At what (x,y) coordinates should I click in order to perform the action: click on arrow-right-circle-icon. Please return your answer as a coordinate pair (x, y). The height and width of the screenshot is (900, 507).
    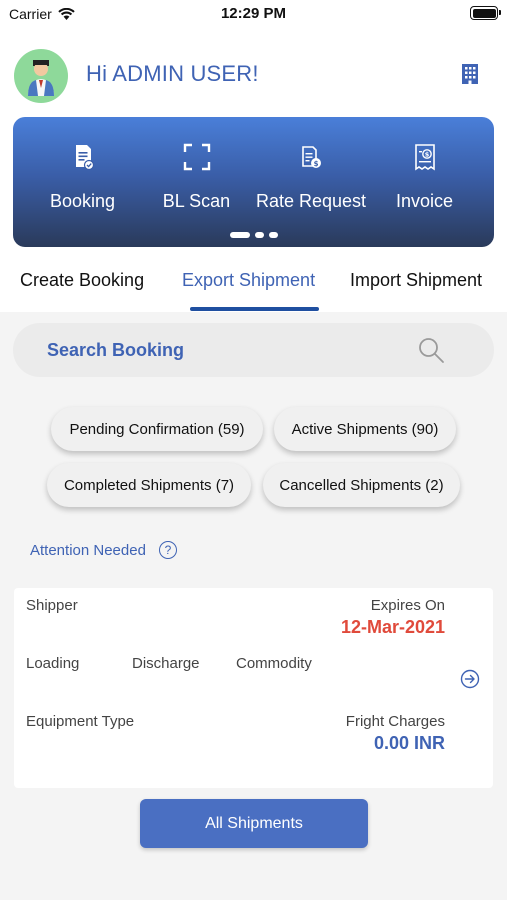
    Looking at the image, I should click on (470, 679).